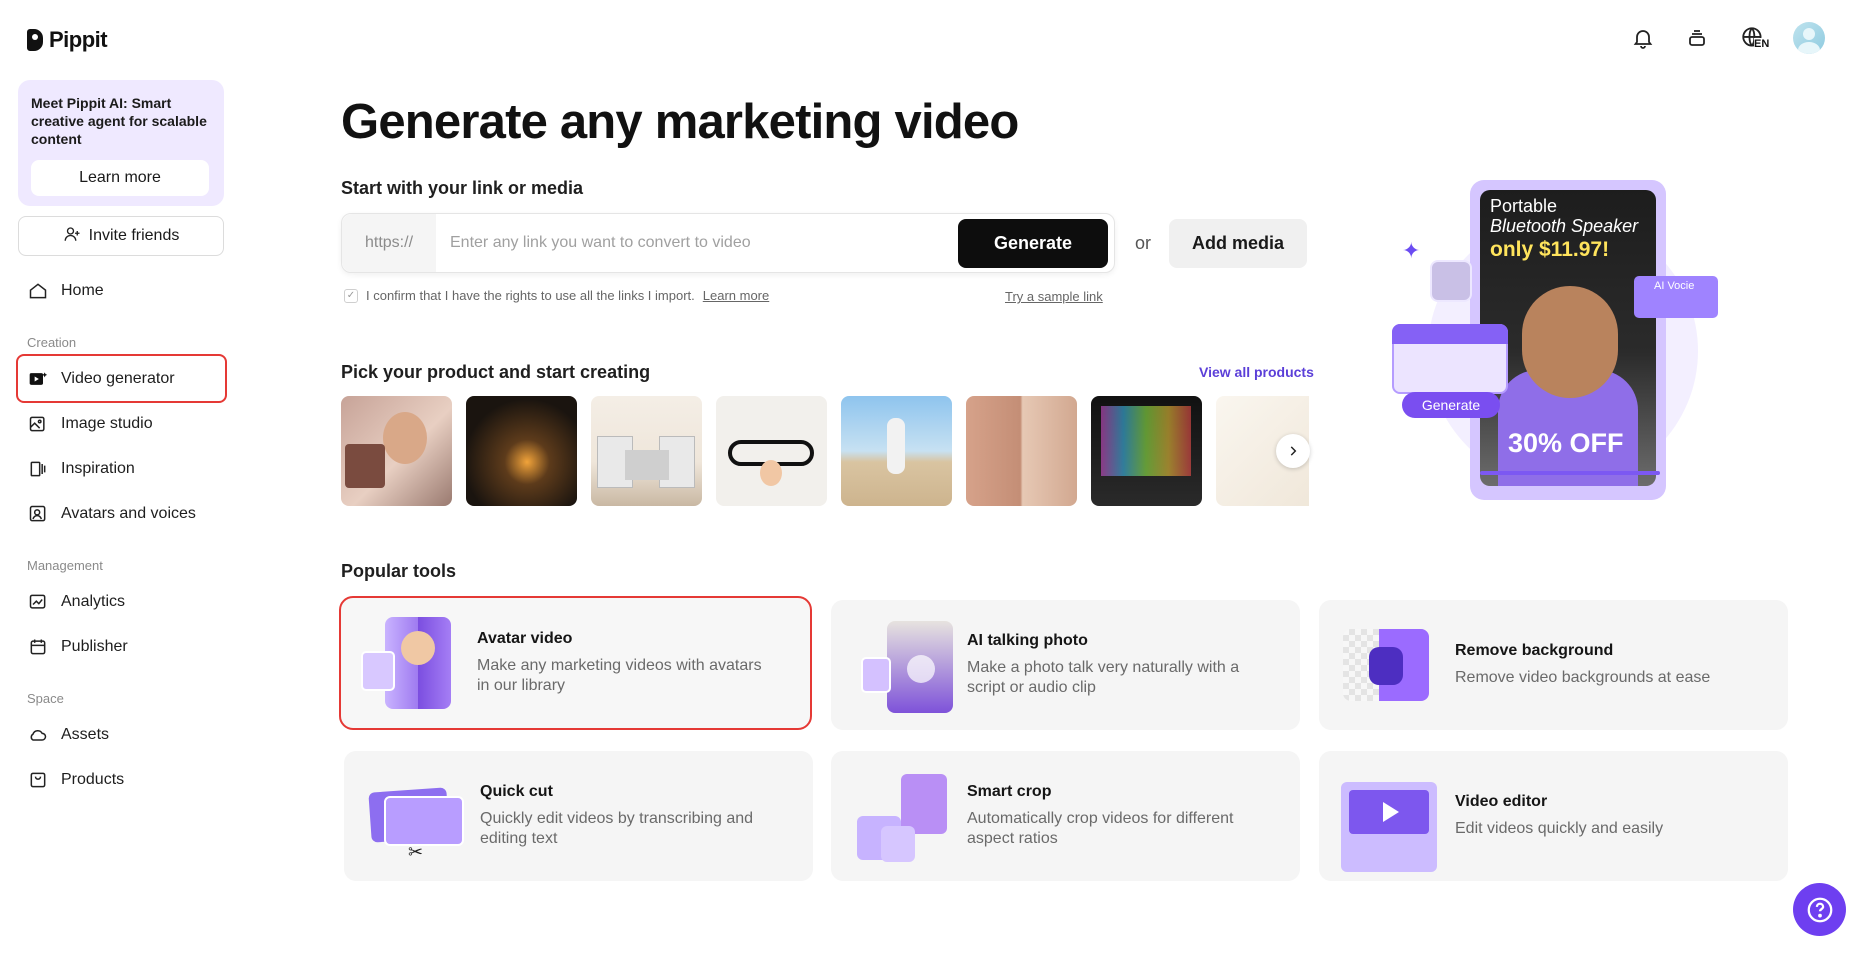  I want to click on hero-panel-header, so click(1450, 334).